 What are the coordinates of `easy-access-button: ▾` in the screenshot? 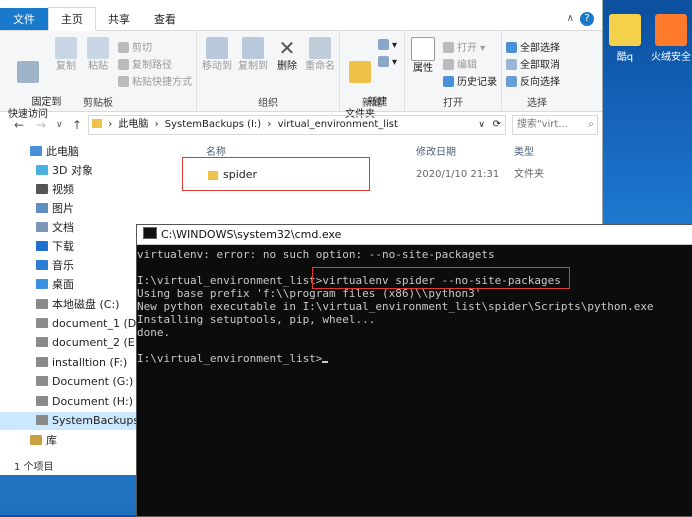 It's located at (387, 62).